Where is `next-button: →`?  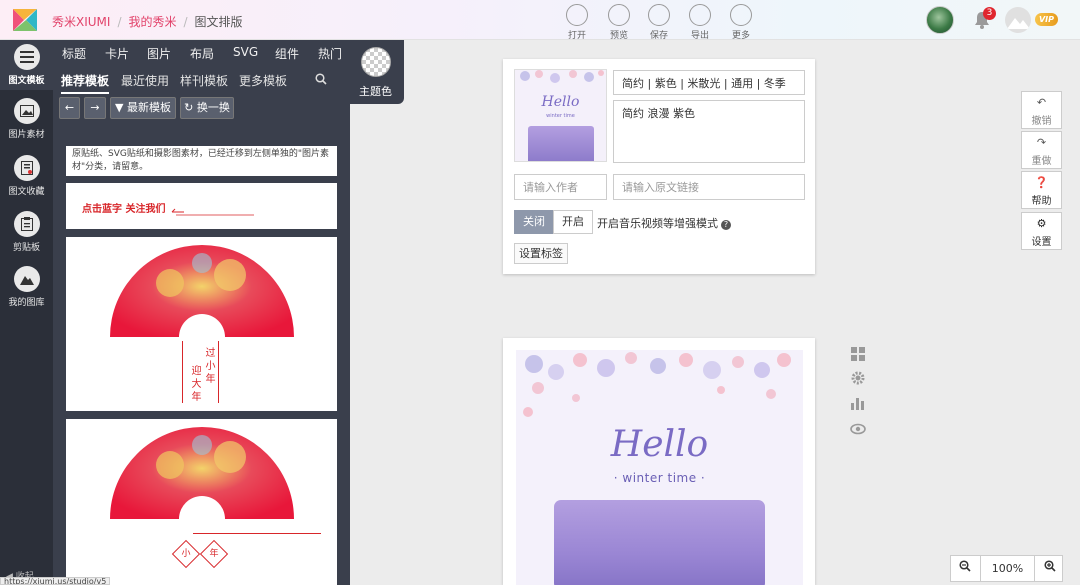 next-button: → is located at coordinates (95, 108).